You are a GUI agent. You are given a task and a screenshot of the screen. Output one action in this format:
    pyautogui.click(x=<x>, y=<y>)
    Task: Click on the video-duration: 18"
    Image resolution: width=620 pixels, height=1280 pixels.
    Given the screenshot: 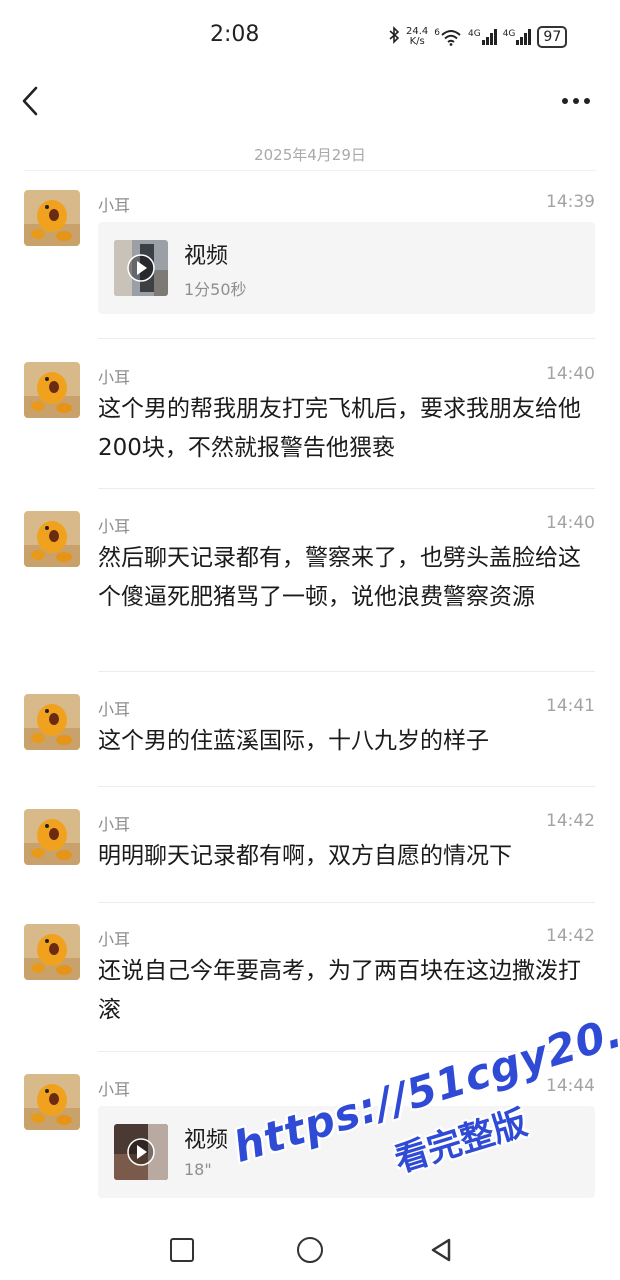 What is the action you would take?
    pyautogui.click(x=198, y=1169)
    